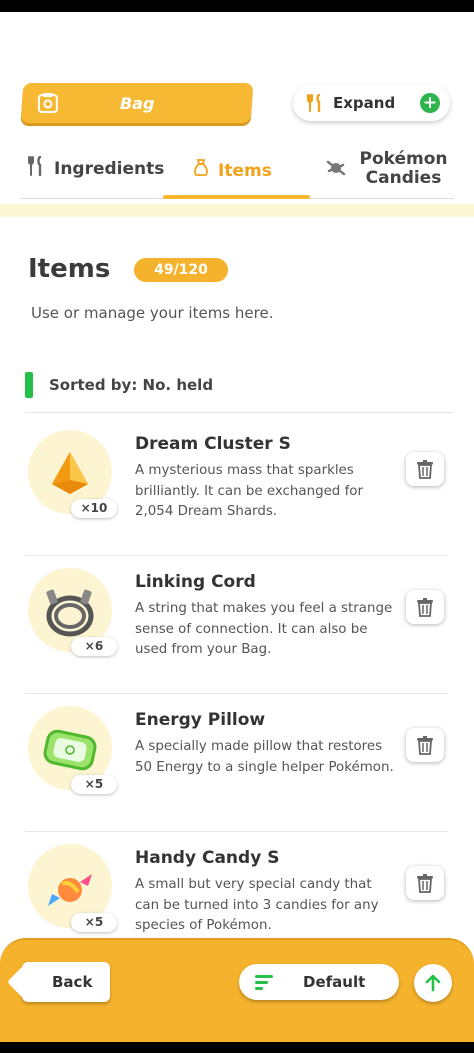 Image resolution: width=474 pixels, height=1053 pixels. Describe the element at coordinates (213, 444) in the screenshot. I see `item-name: Dream Cluster S` at that location.